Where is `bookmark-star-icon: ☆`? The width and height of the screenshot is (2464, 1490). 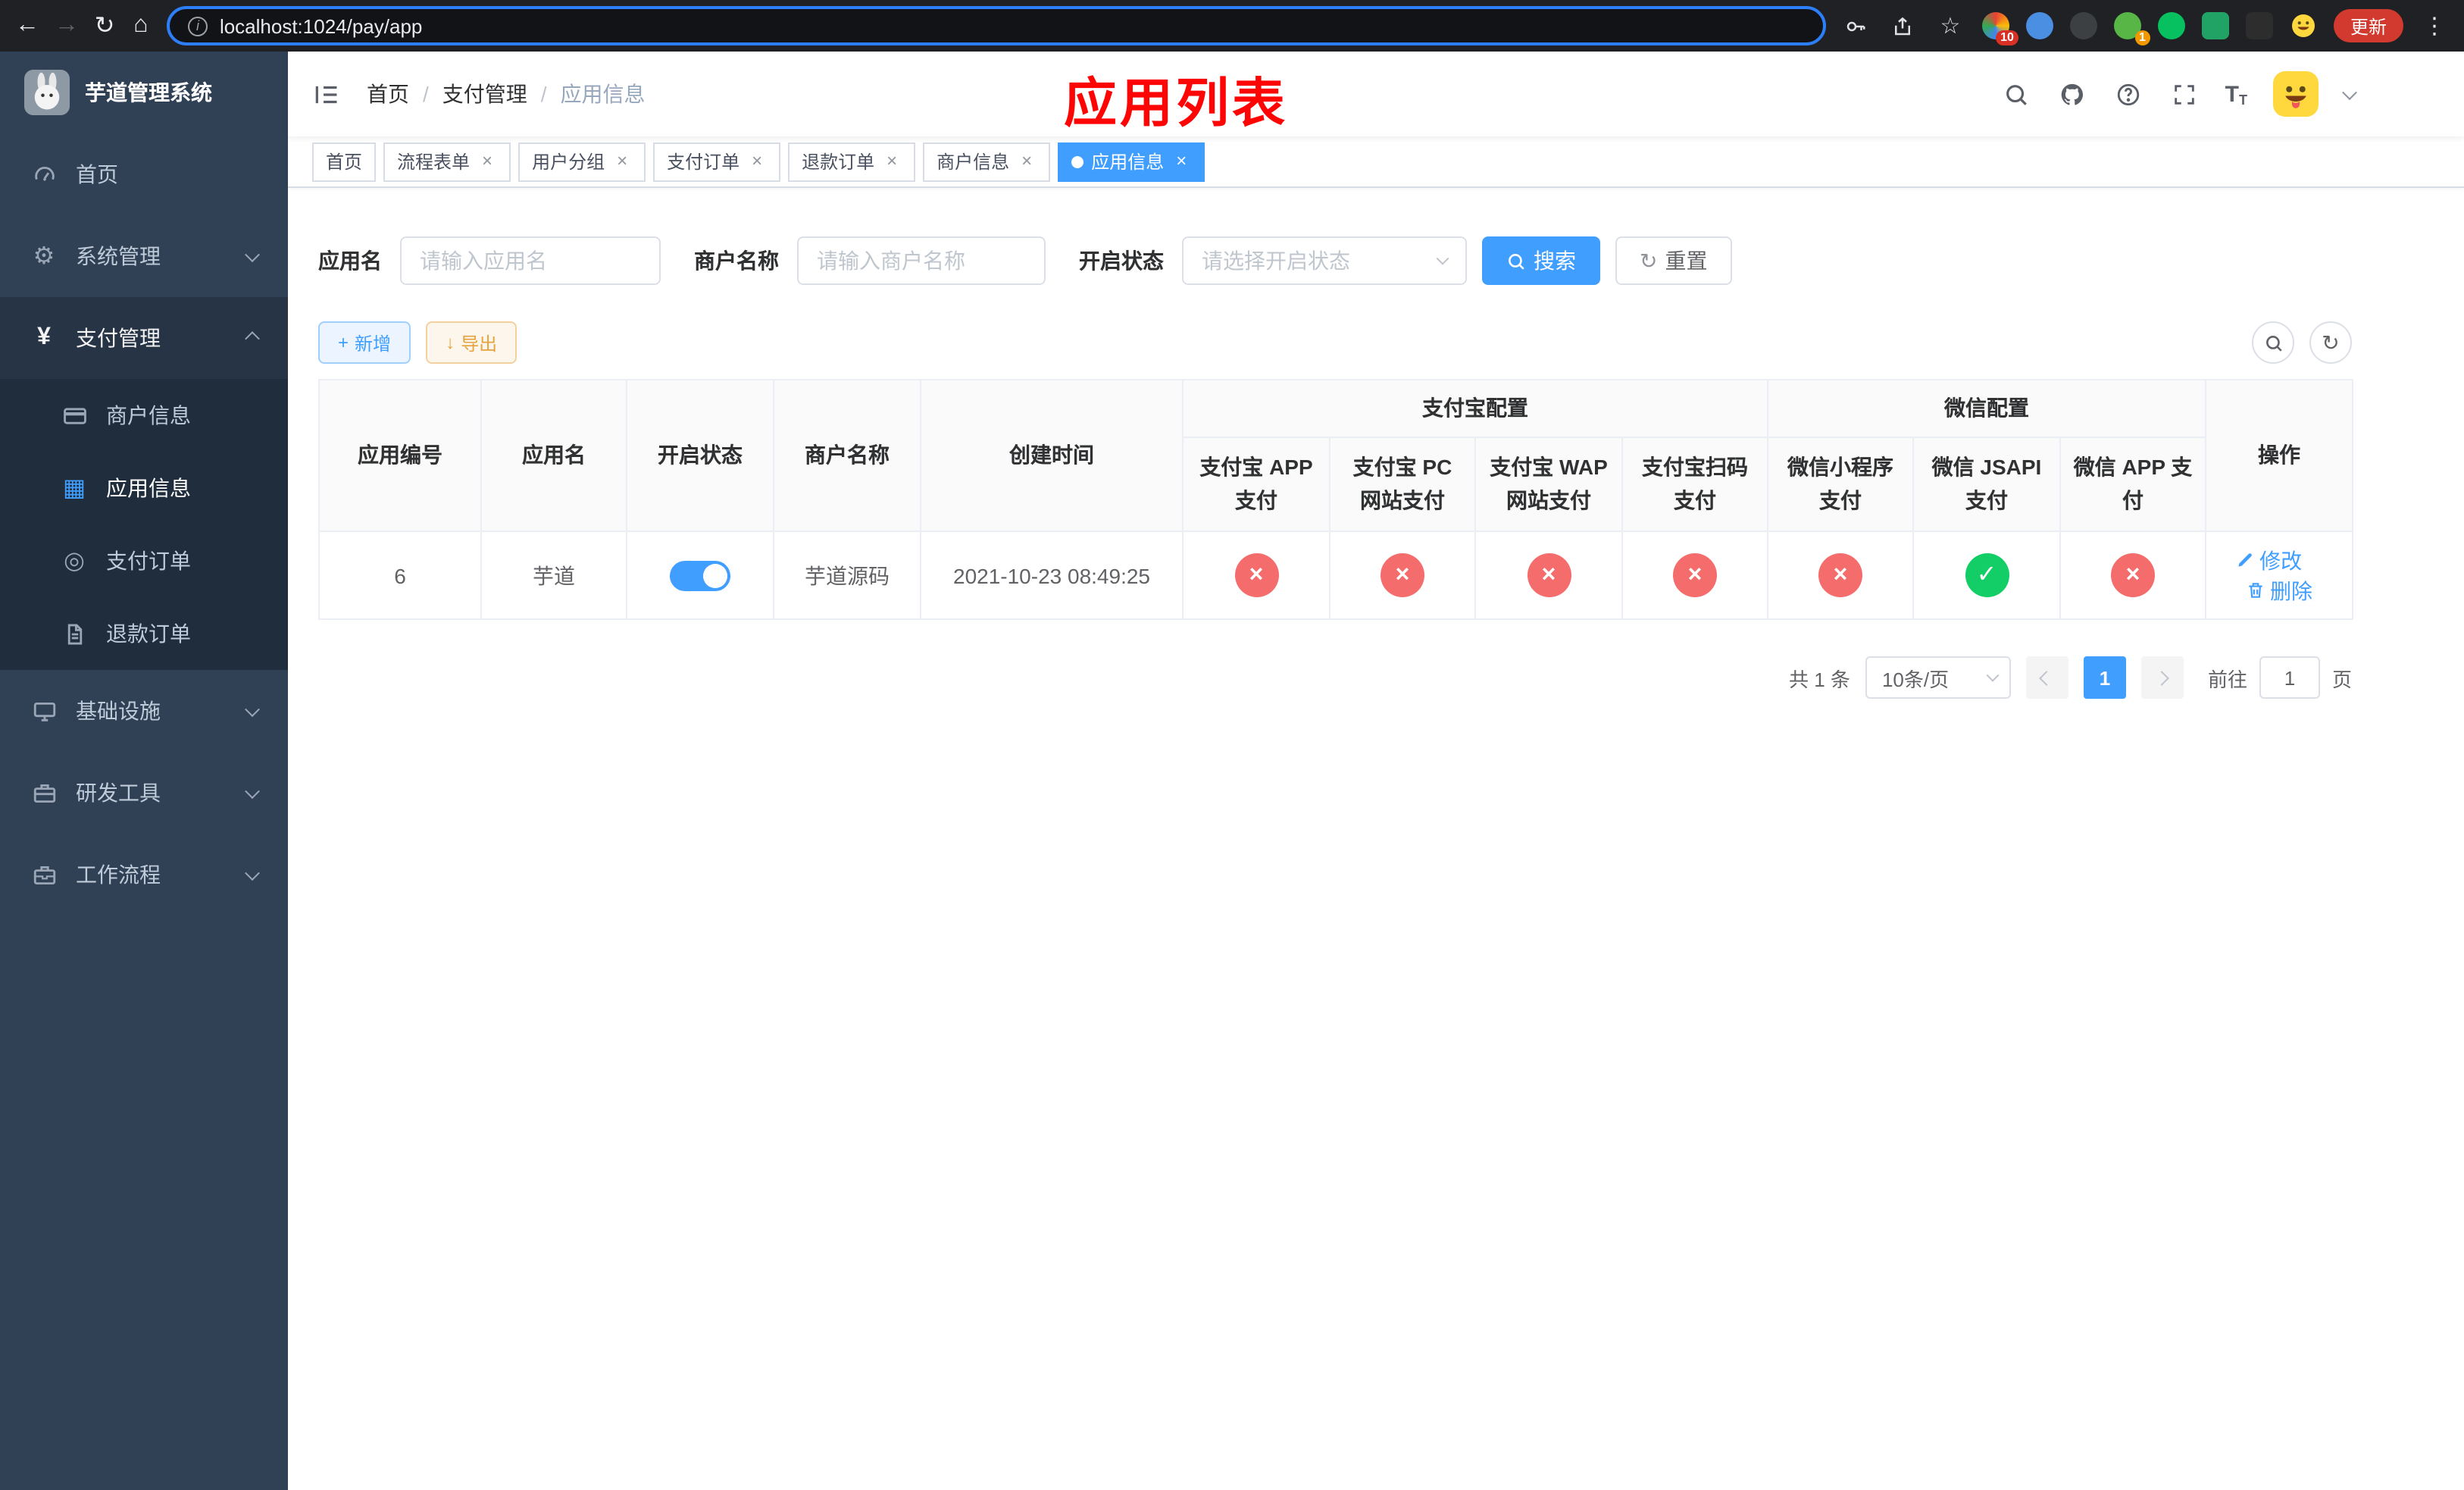 bookmark-star-icon: ☆ is located at coordinates (1950, 26).